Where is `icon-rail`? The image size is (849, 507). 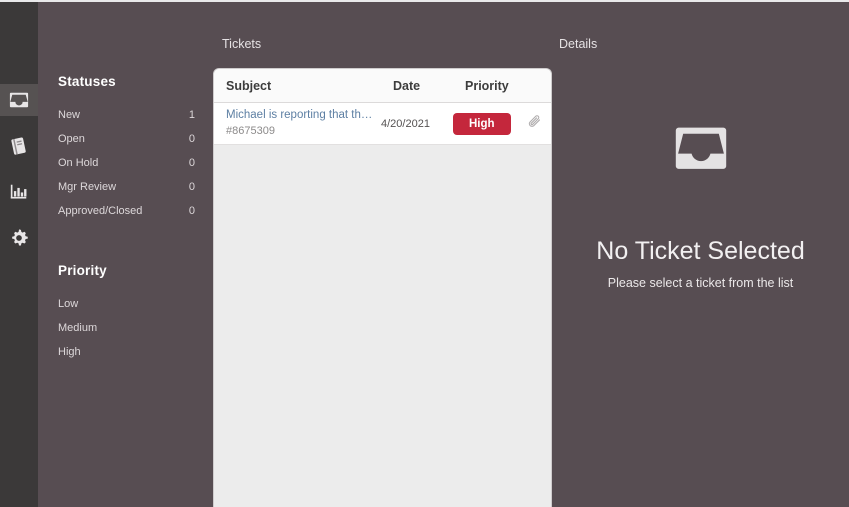
icon-rail is located at coordinates (19, 254).